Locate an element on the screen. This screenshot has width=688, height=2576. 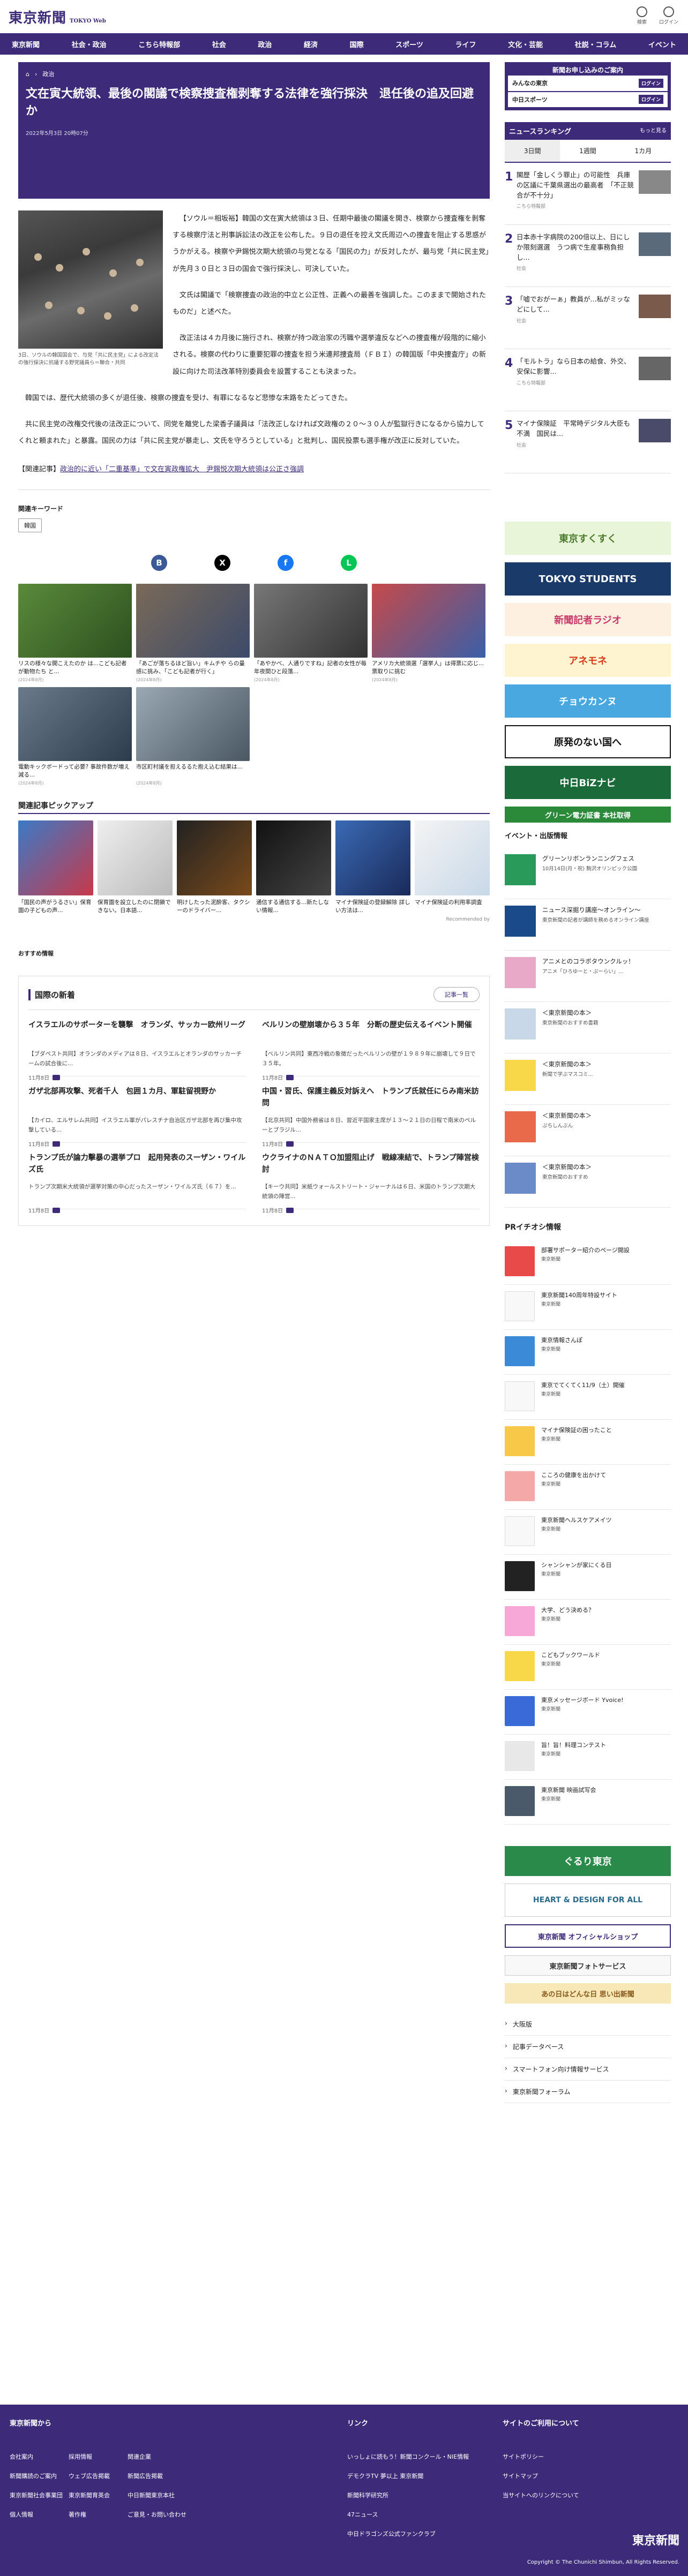
nav-item: こちら特報部 is located at coordinates (159, 44).